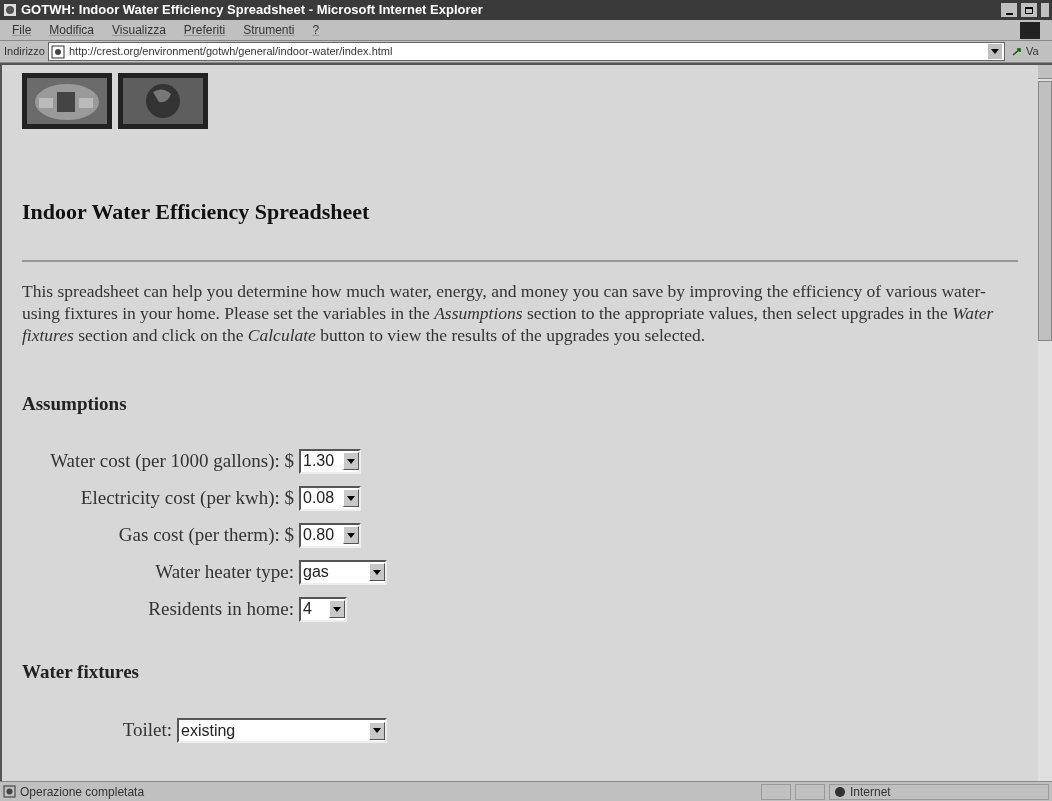  I want to click on section-heading: Assumptions, so click(75, 404).